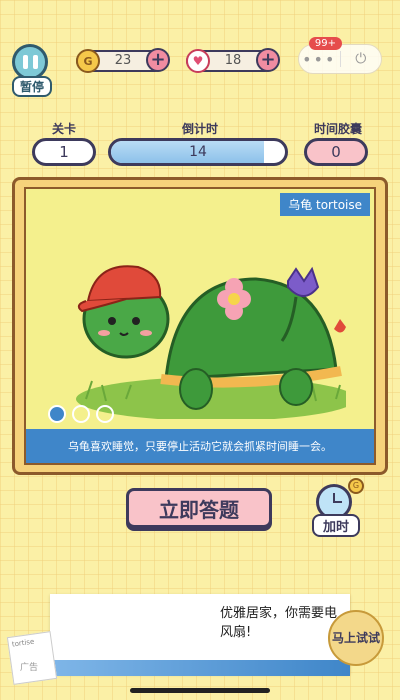 Image resolution: width=400 pixels, height=700 pixels. I want to click on pause-icon, so click(30, 62).